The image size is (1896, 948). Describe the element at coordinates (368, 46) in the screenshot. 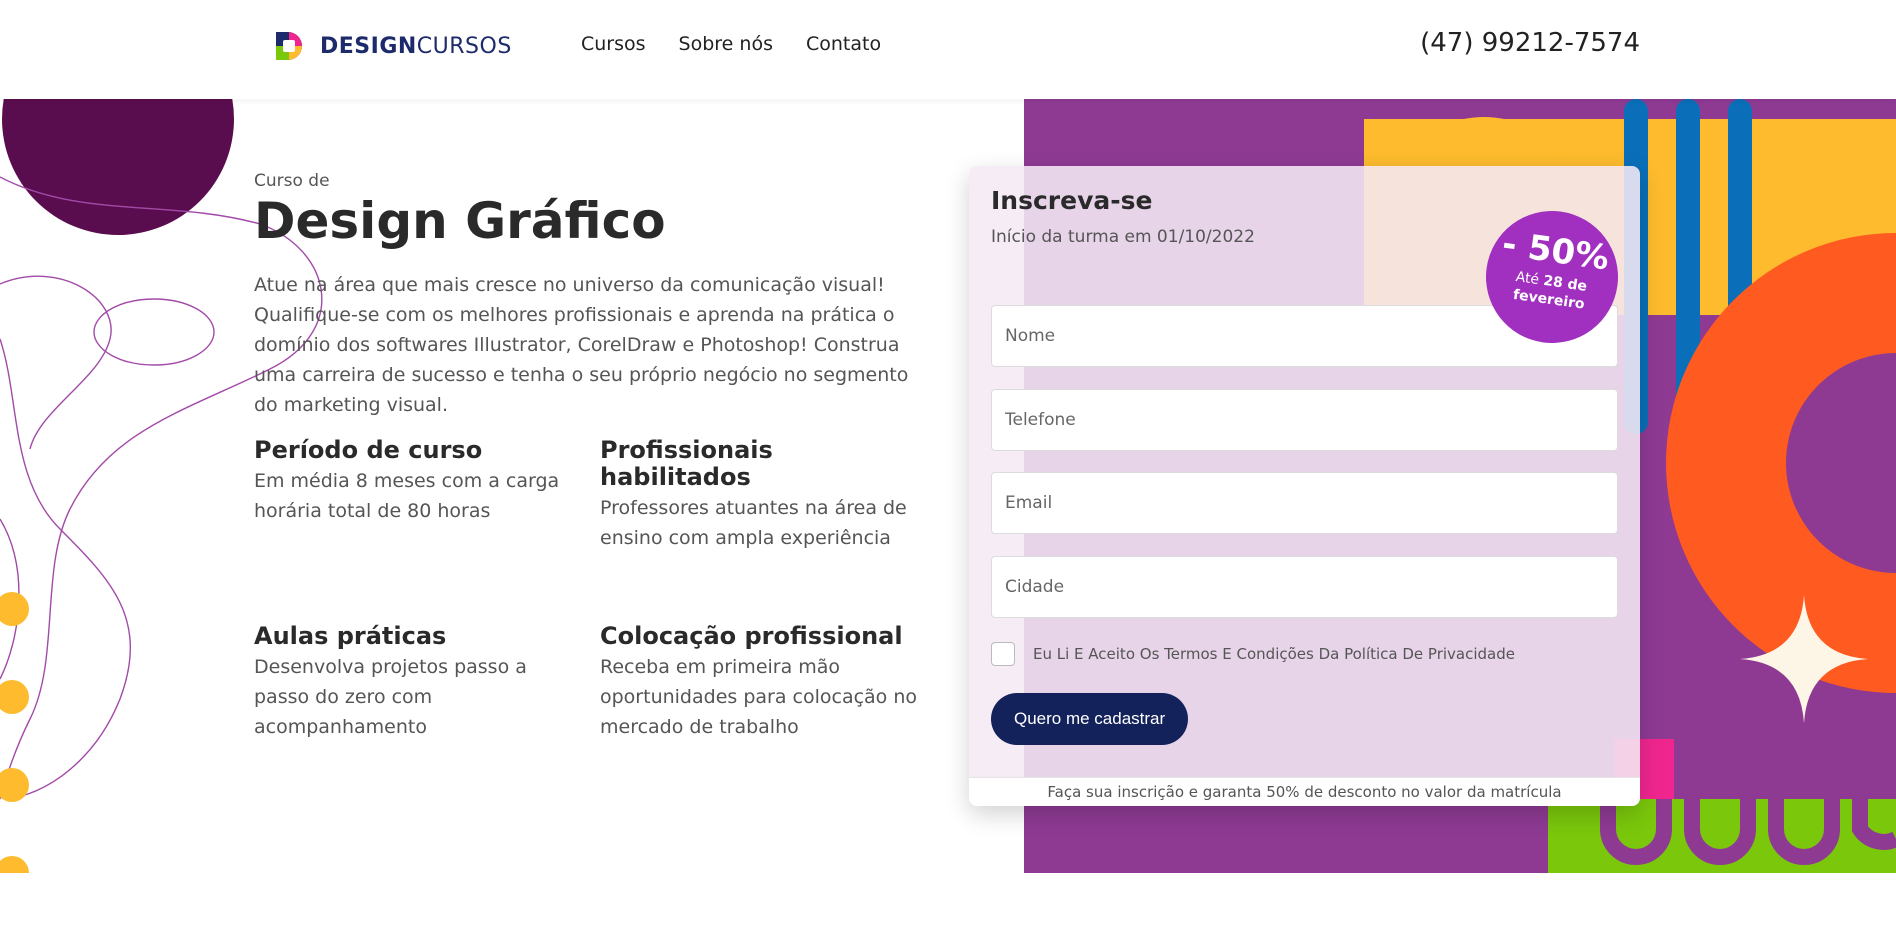

I see `logo-text-bold: DESIGN` at that location.